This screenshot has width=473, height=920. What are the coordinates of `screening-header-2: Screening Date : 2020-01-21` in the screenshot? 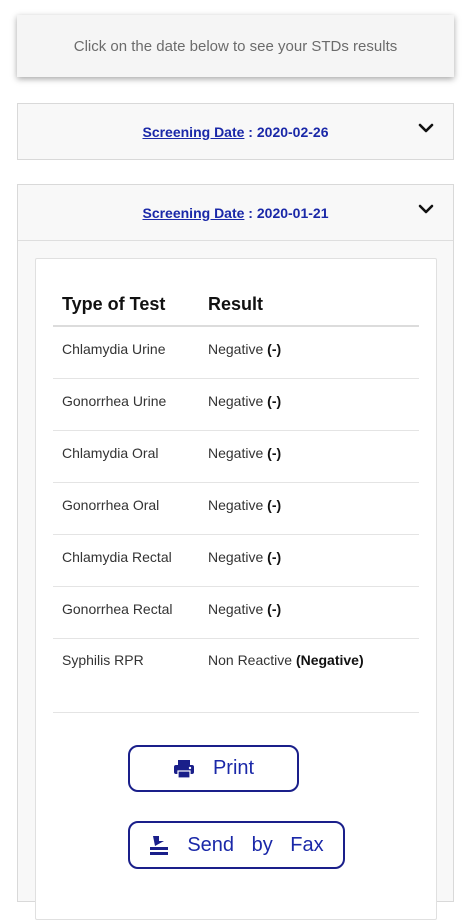 It's located at (235, 213).